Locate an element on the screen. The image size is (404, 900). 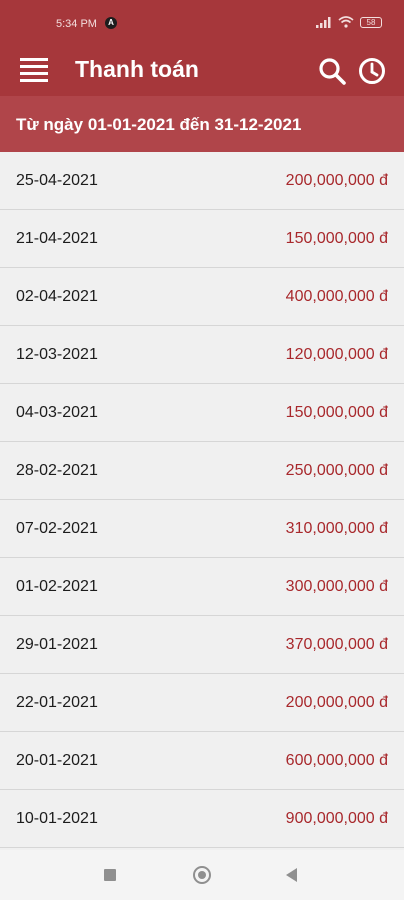
search-icon is located at coordinates (332, 71).